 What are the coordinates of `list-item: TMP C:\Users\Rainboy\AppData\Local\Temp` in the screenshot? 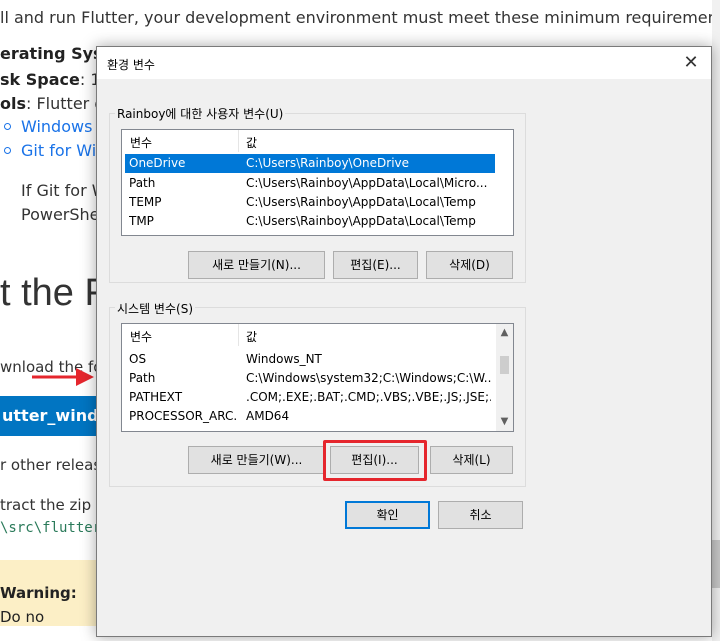 It's located at (310, 221).